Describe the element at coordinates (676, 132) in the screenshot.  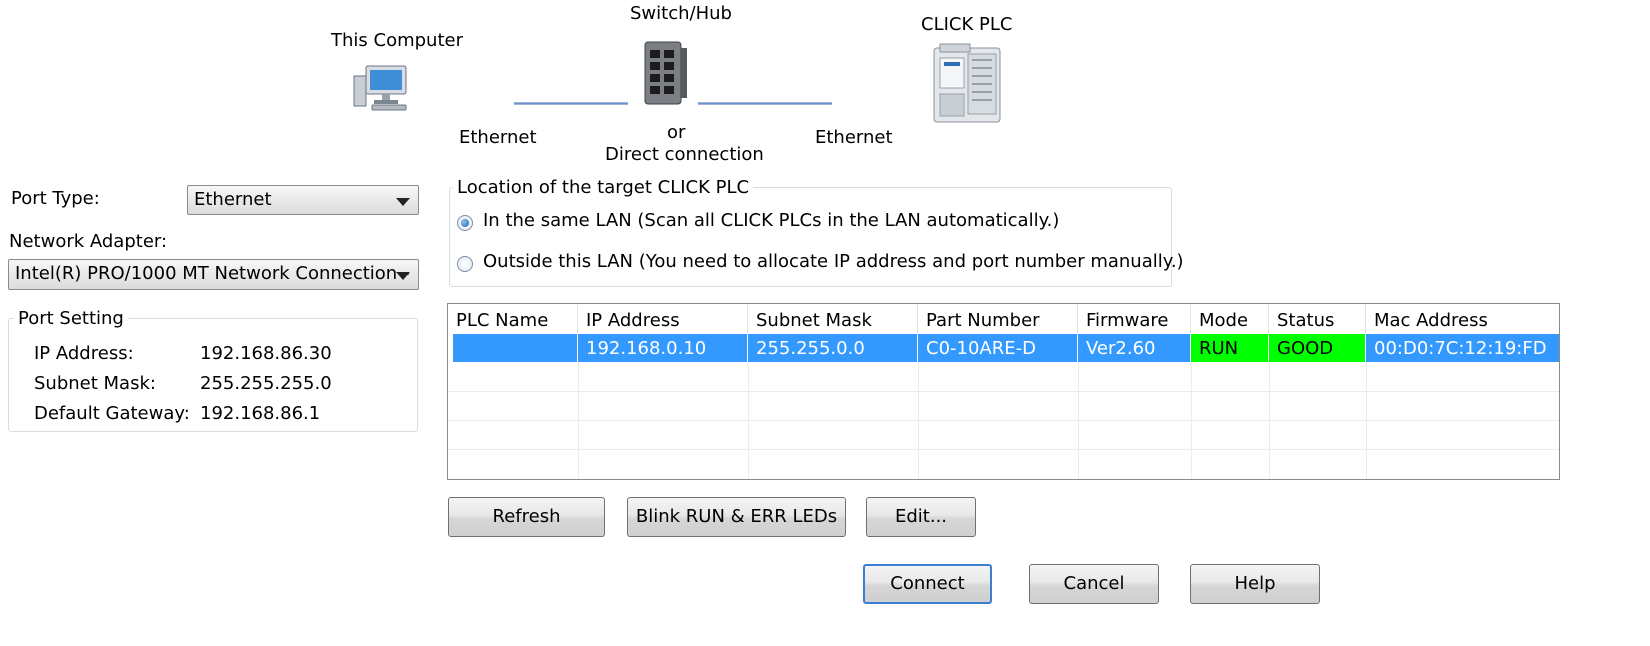
I see `or-label: or` at that location.